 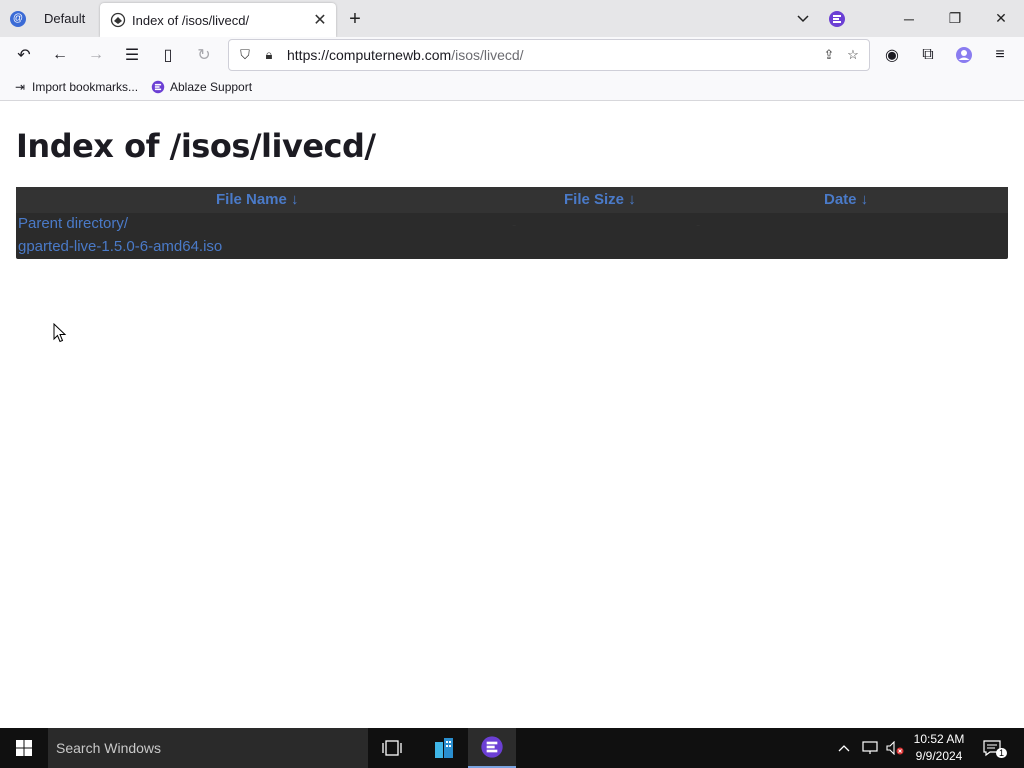 What do you see at coordinates (208, 748) in the screenshot?
I see `taskbar-search-box: Search Windows` at bounding box center [208, 748].